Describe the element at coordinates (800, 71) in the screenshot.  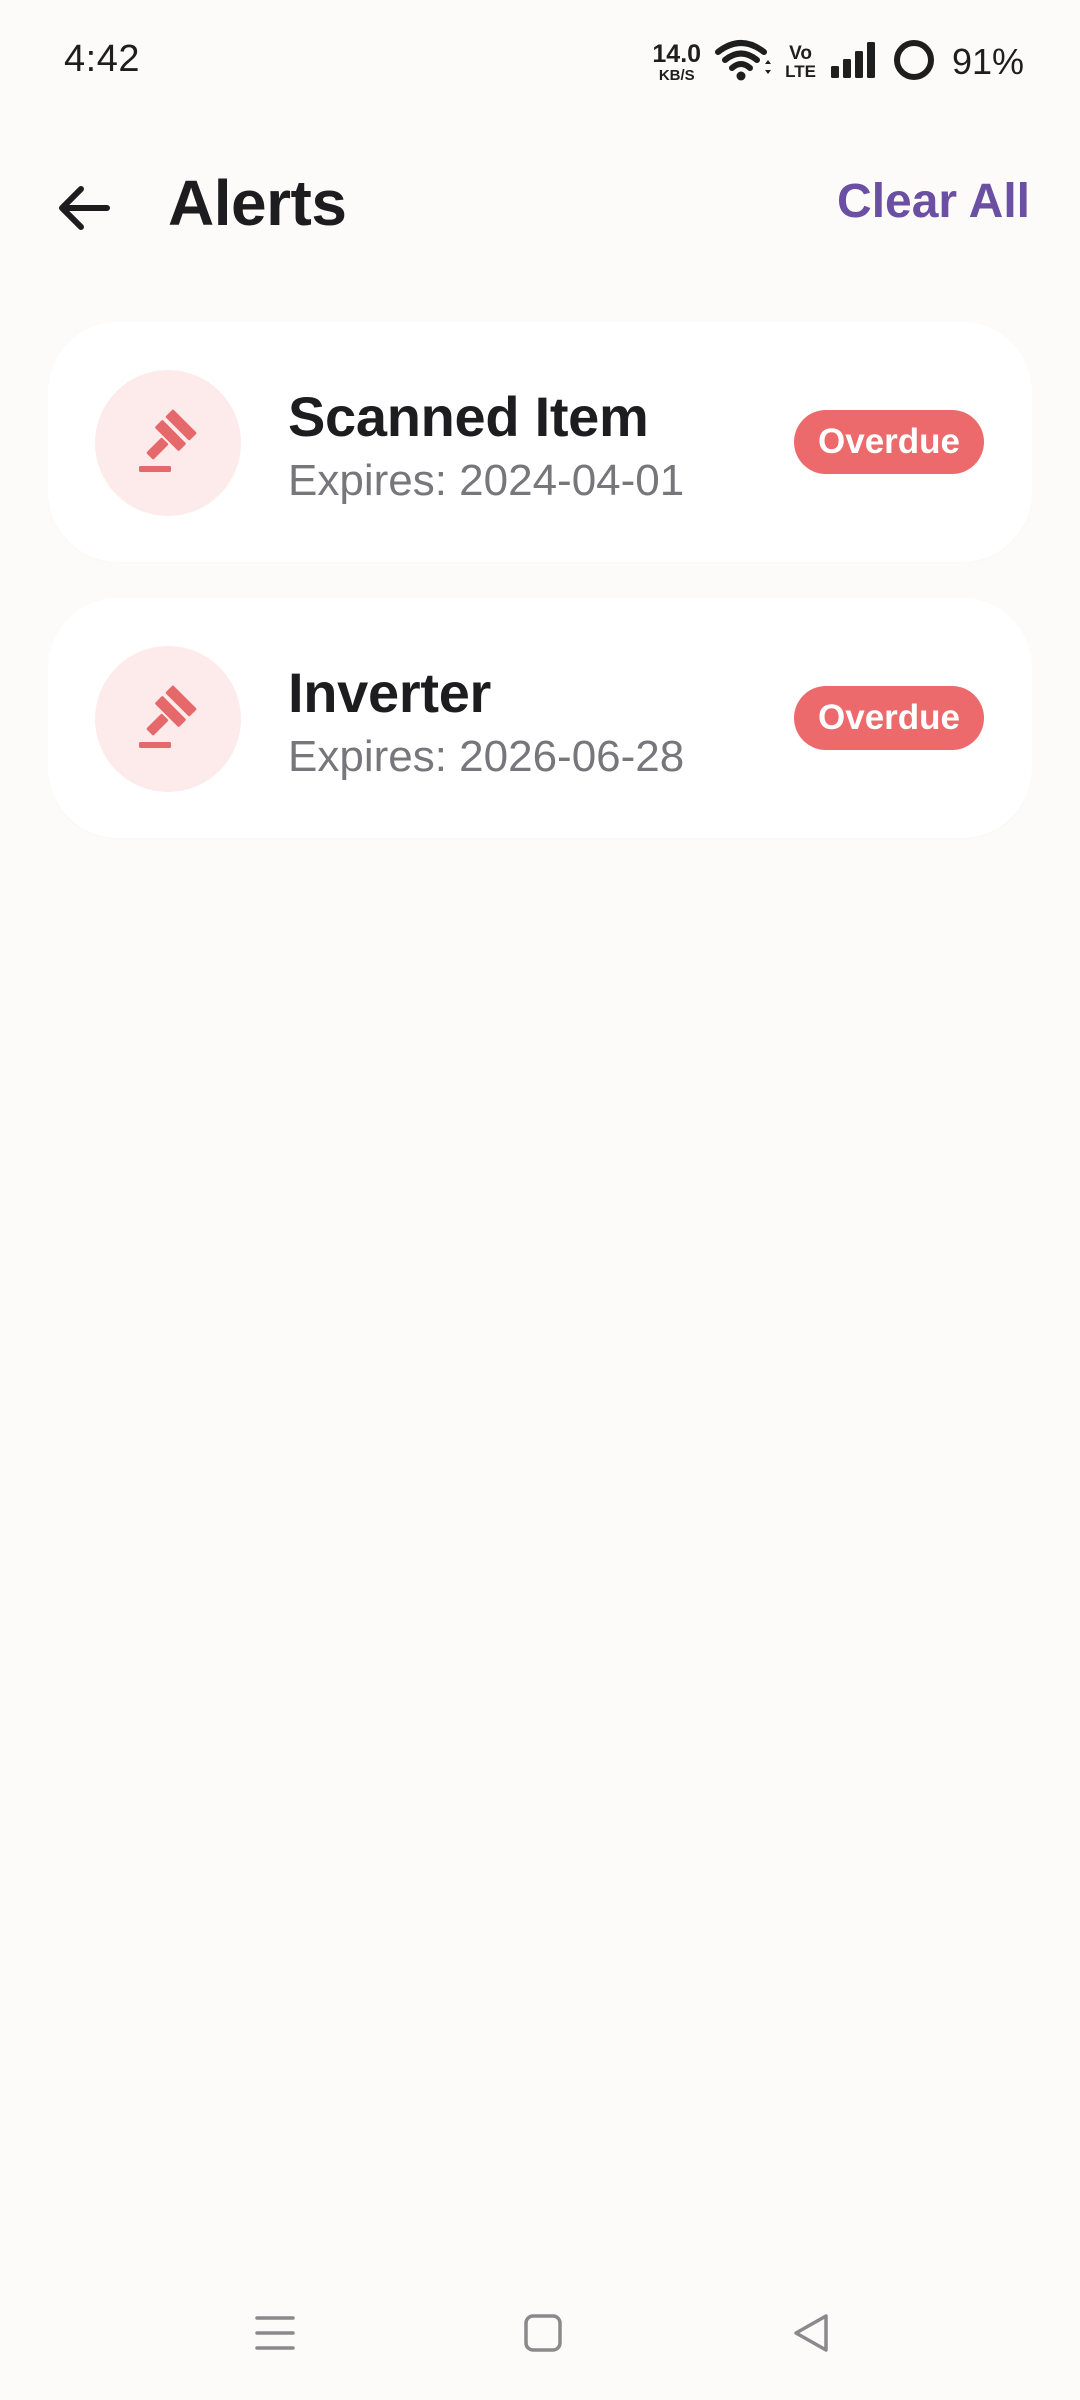
I see `volte-bottom: LTE` at that location.